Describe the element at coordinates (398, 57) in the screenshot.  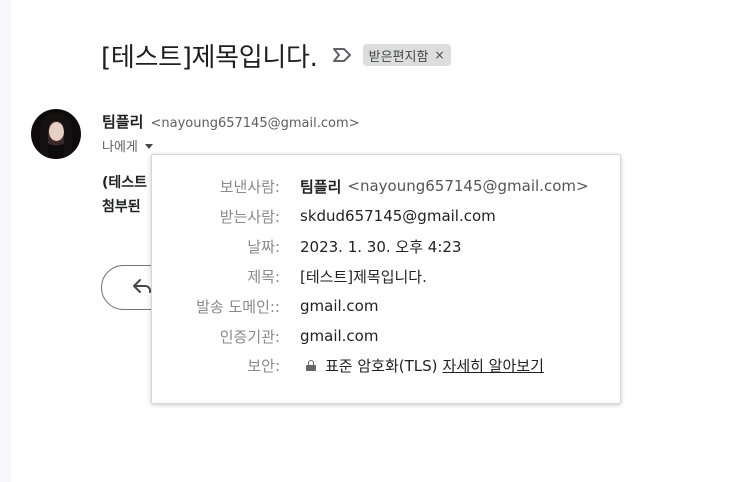
I see `inbox-label-text: 받은편지함` at that location.